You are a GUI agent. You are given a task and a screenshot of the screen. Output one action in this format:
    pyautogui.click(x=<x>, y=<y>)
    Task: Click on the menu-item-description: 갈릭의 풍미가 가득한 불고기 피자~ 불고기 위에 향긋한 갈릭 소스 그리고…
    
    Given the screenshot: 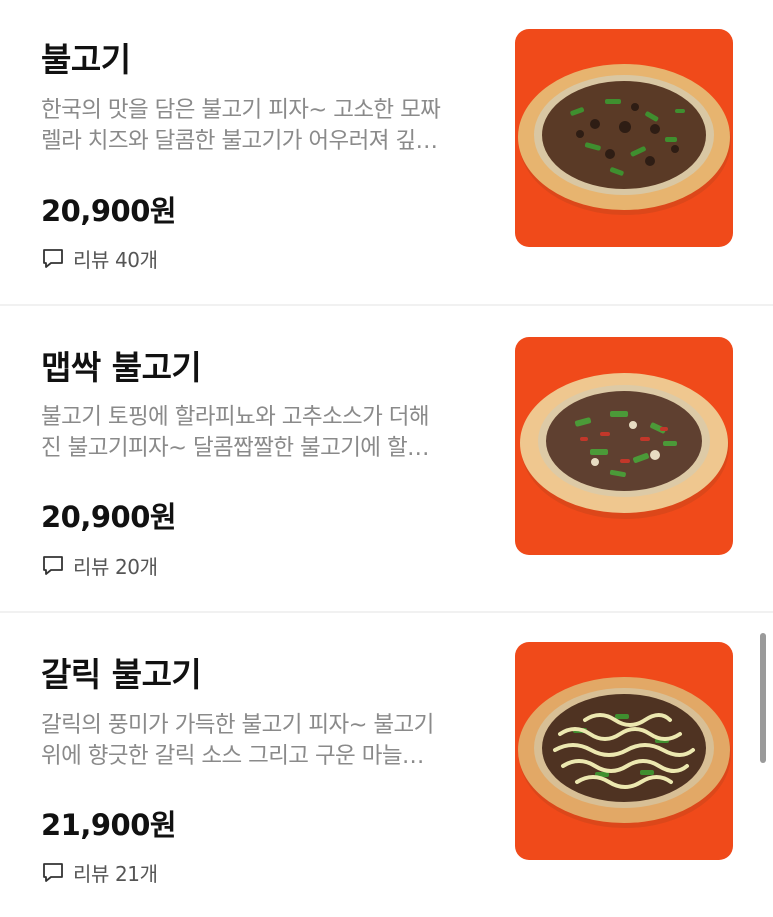 What is the action you would take?
    pyautogui.click(x=271, y=741)
    